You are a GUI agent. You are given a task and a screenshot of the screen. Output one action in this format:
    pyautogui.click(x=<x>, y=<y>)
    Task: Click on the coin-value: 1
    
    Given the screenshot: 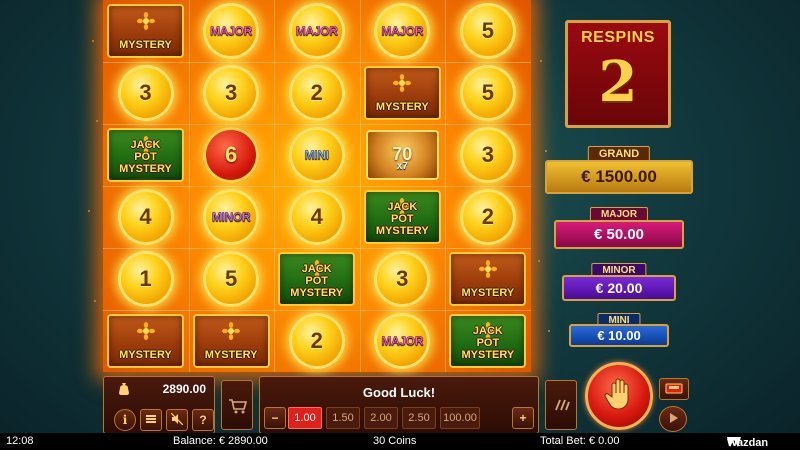 What is the action you would take?
    pyautogui.click(x=145, y=278)
    